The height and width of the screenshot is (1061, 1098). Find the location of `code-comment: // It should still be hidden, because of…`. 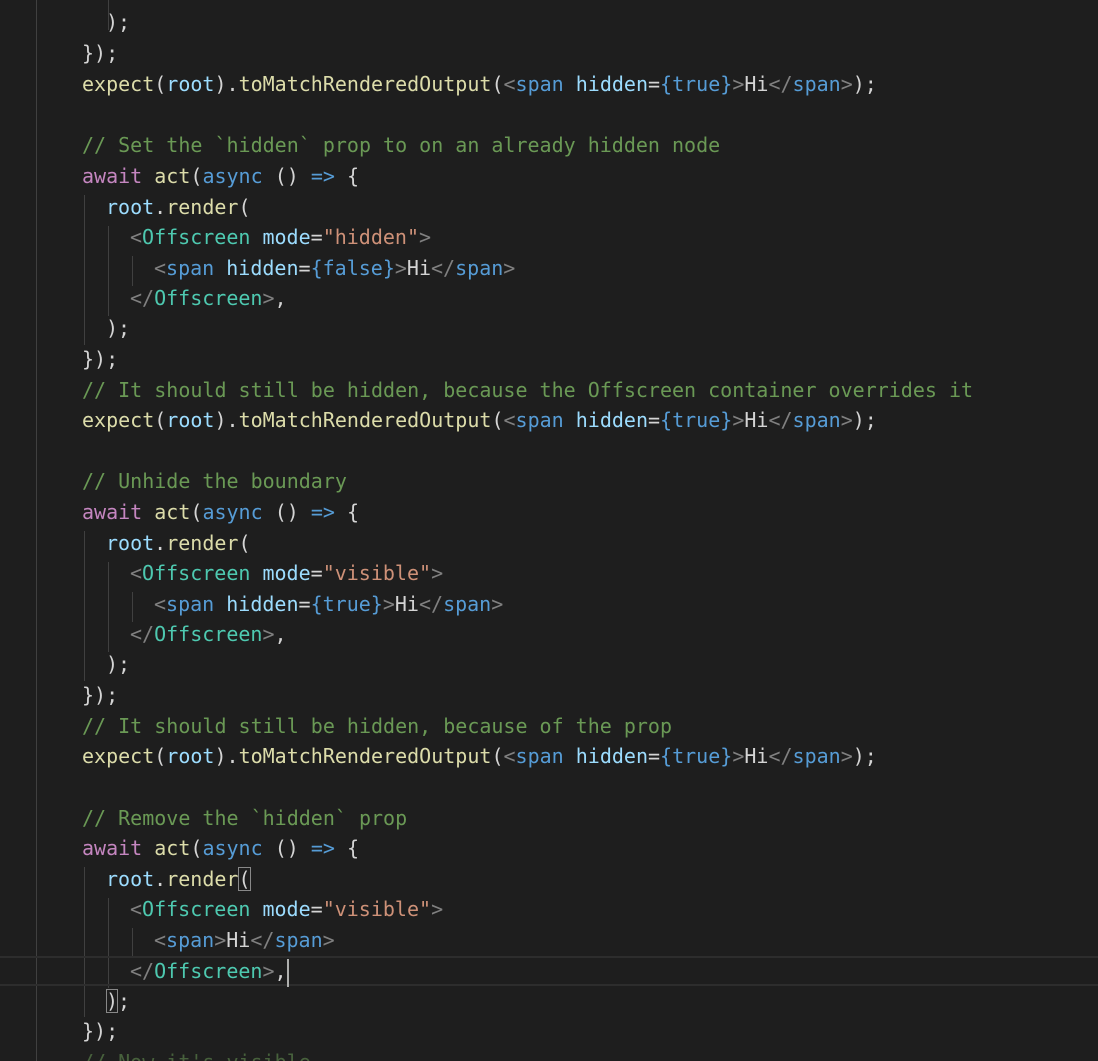

code-comment: // It should still be hidden, because of… is located at coordinates (377, 726).